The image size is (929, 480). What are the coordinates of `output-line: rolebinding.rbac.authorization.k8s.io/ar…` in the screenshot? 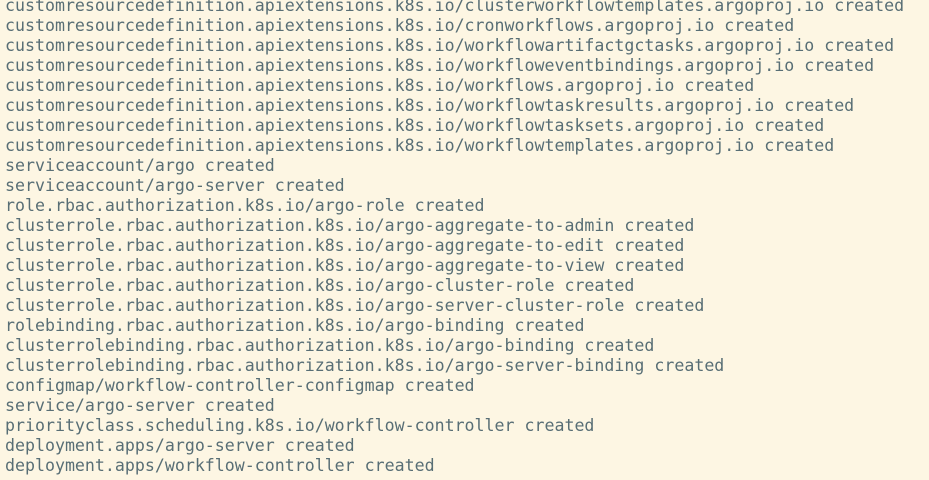 It's located at (295, 325).